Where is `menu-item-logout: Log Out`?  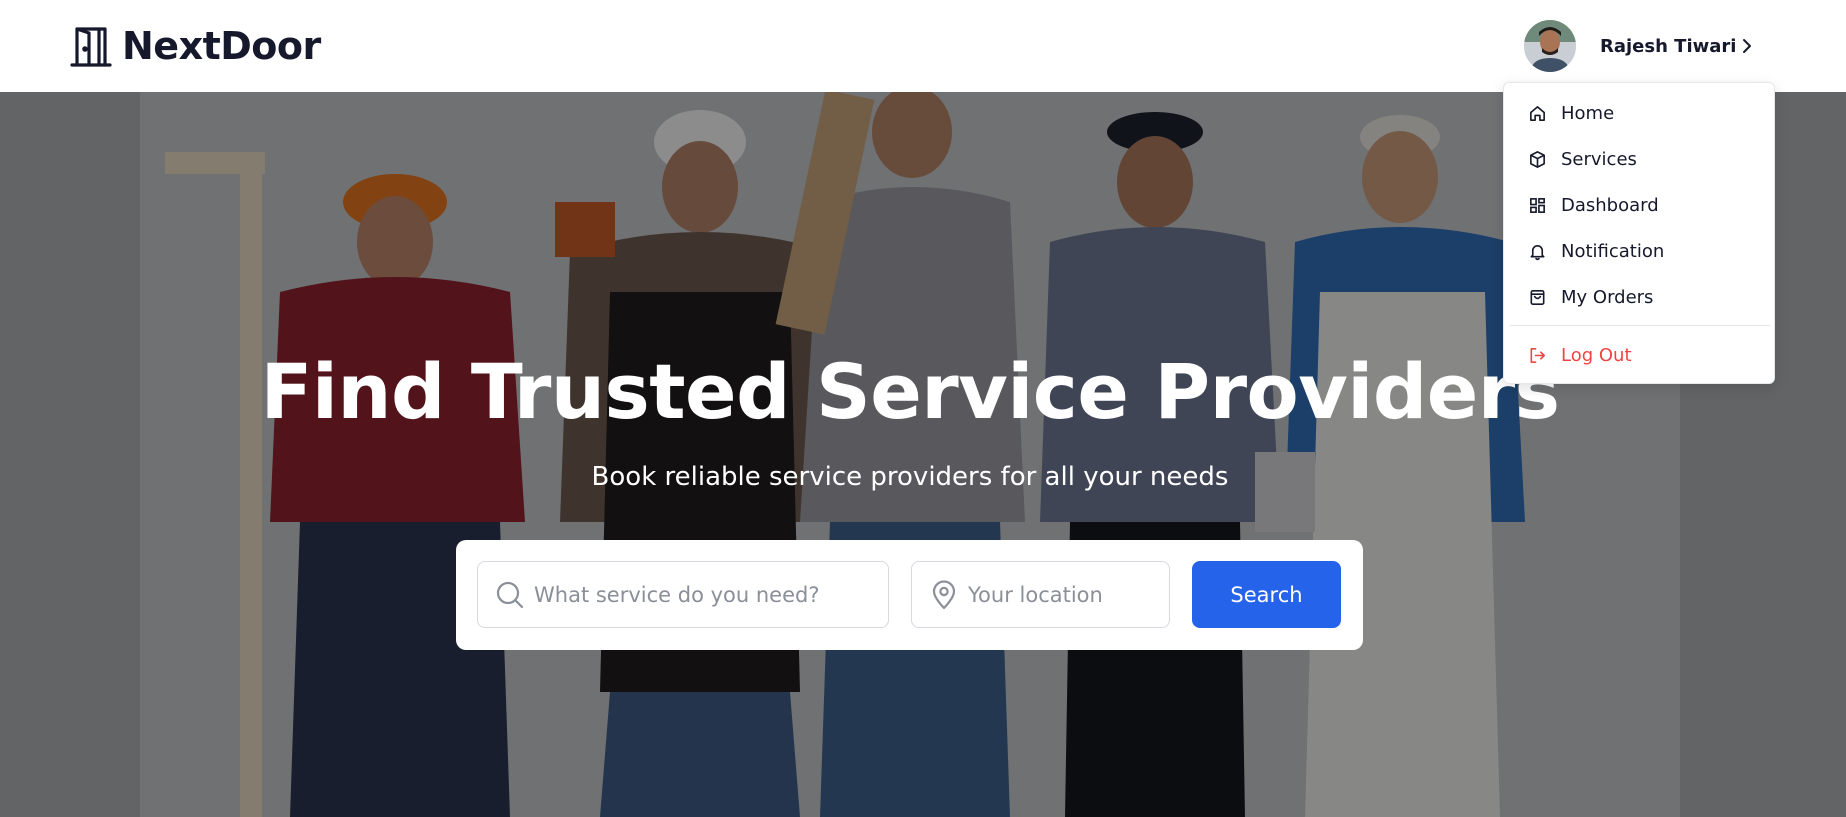 menu-item-logout: Log Out is located at coordinates (1639, 355).